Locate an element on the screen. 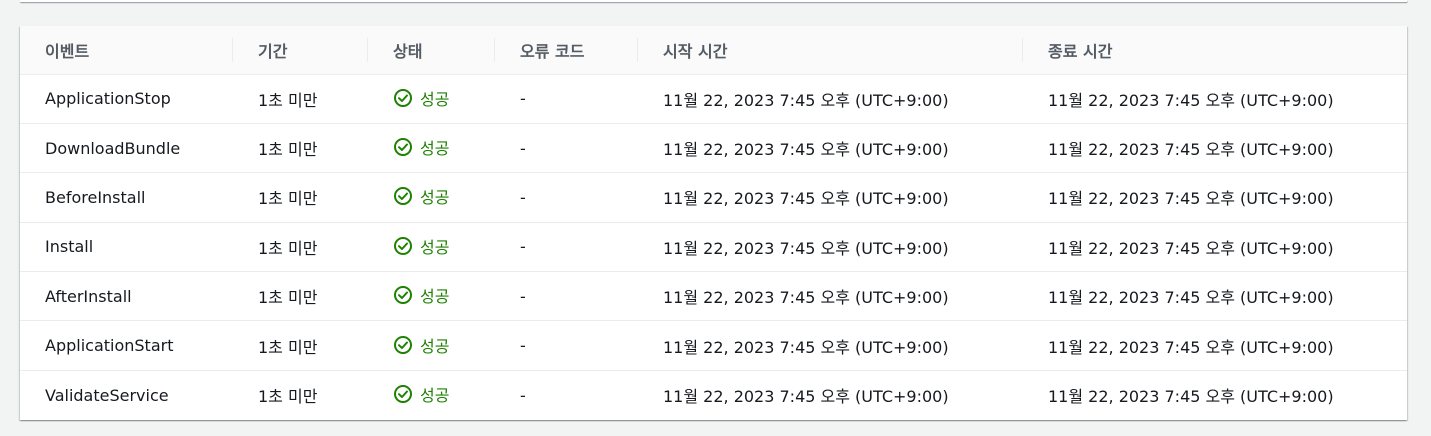  previous-panel-edge is located at coordinates (713, 1).